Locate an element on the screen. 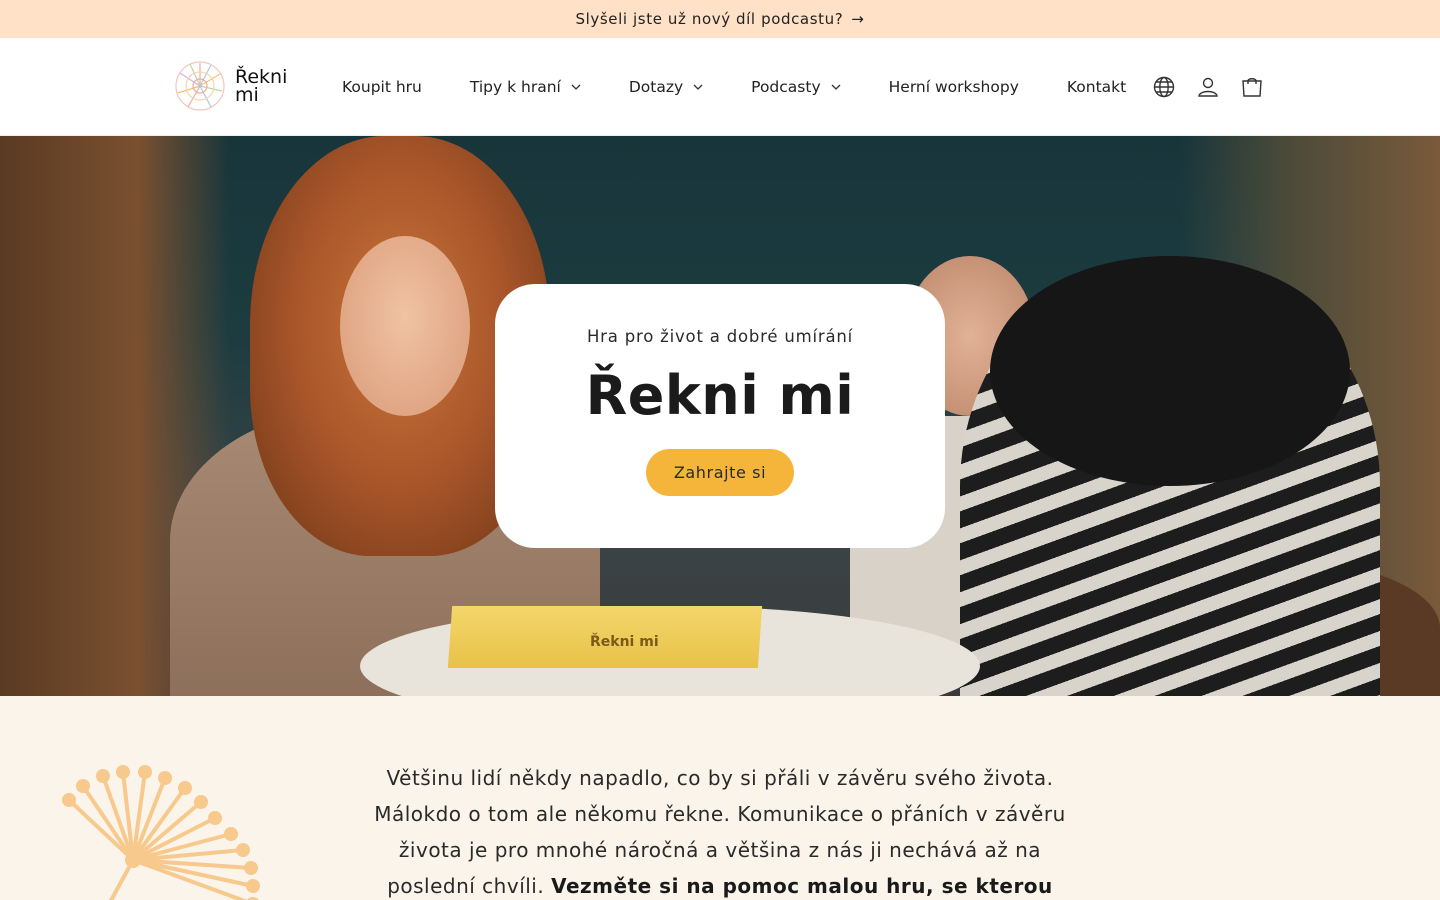 The width and height of the screenshot is (1440, 900). nav-label: Dotazy is located at coordinates (656, 87).